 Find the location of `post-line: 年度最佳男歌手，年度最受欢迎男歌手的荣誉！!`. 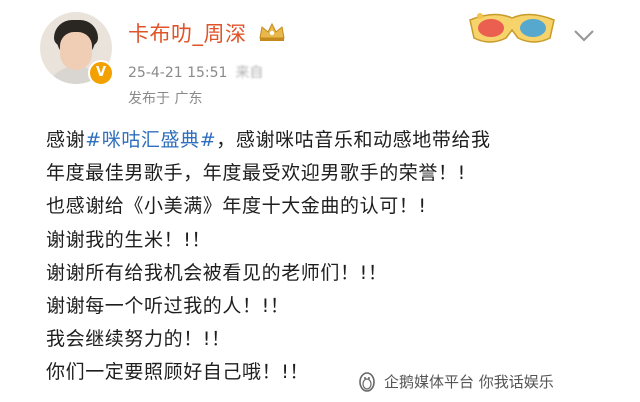

post-line: 年度最佳男歌手，年度最受欢迎男歌手的荣誉！! is located at coordinates (256, 173).